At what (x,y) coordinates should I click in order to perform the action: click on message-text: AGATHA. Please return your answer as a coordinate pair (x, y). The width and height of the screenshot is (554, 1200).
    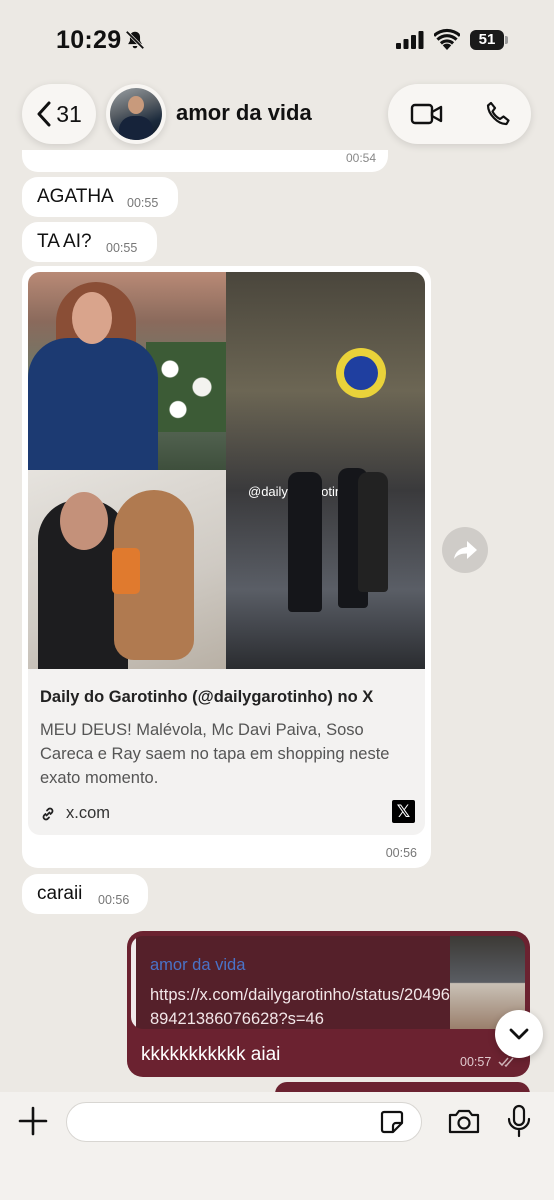
    Looking at the image, I should click on (75, 196).